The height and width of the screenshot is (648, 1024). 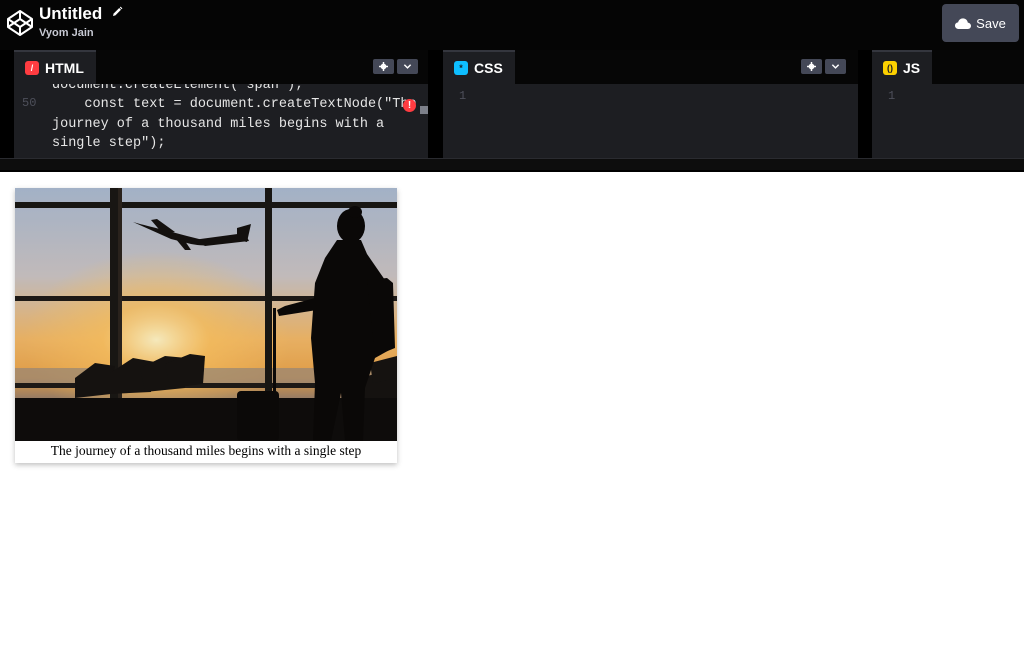 What do you see at coordinates (109, 143) in the screenshot?
I see `code-line: single step");` at bounding box center [109, 143].